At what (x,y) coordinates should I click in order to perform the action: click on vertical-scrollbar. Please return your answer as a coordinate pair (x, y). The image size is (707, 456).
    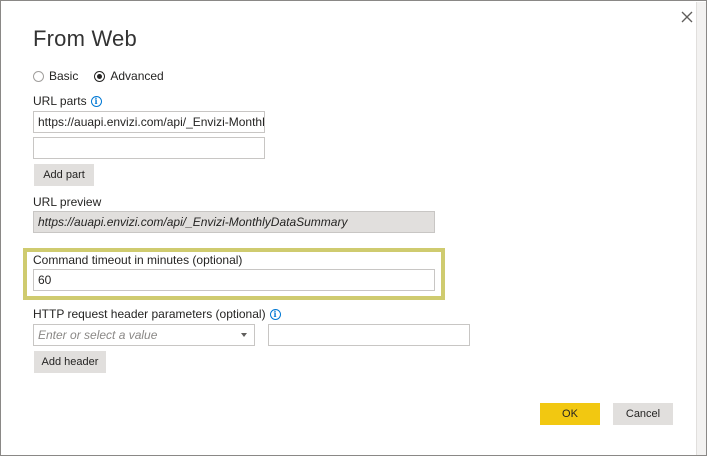
    Looking at the image, I should click on (701, 228).